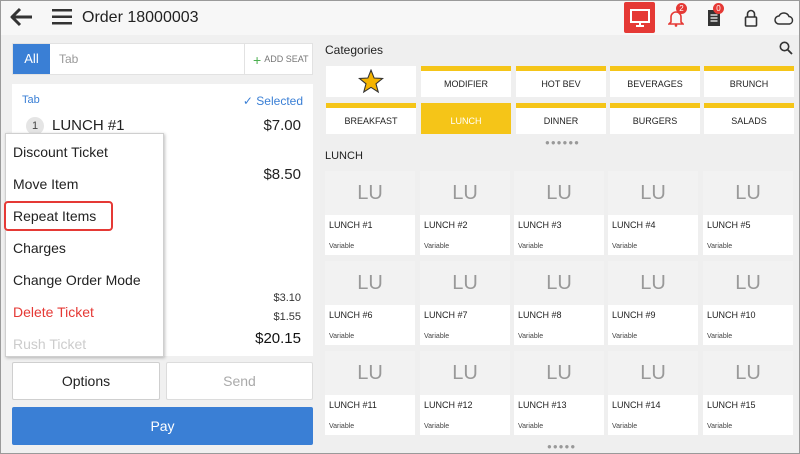 This screenshot has width=800, height=454. I want to click on plus-icon: +, so click(257, 59).